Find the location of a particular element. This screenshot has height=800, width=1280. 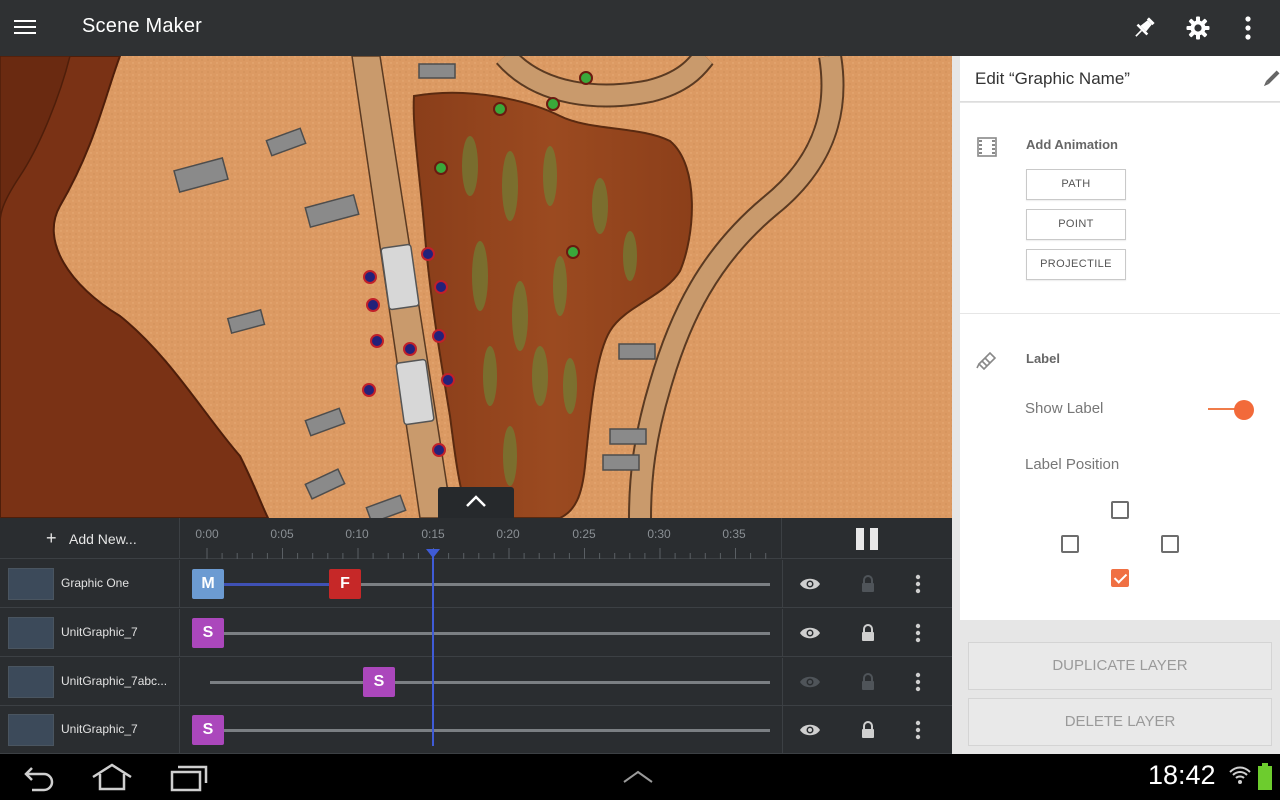

delete-layer-button: DELETE LAYER is located at coordinates (1120, 722).